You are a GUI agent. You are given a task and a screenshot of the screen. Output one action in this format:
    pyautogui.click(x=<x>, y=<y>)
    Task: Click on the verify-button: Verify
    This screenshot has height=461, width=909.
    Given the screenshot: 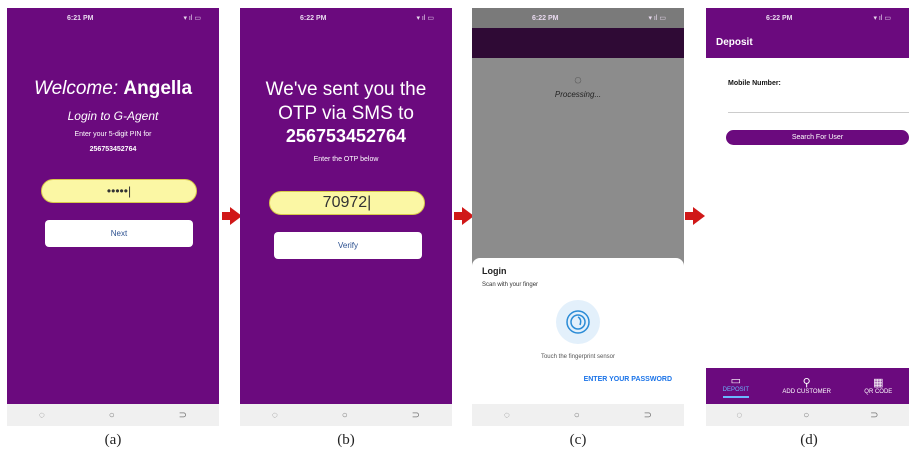 What is the action you would take?
    pyautogui.click(x=348, y=245)
    